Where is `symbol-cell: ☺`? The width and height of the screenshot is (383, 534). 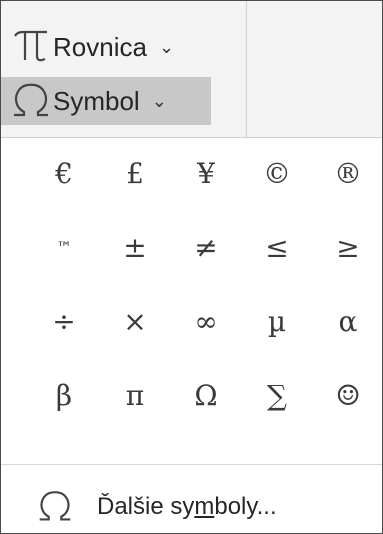 symbol-cell: ☺ is located at coordinates (347, 395).